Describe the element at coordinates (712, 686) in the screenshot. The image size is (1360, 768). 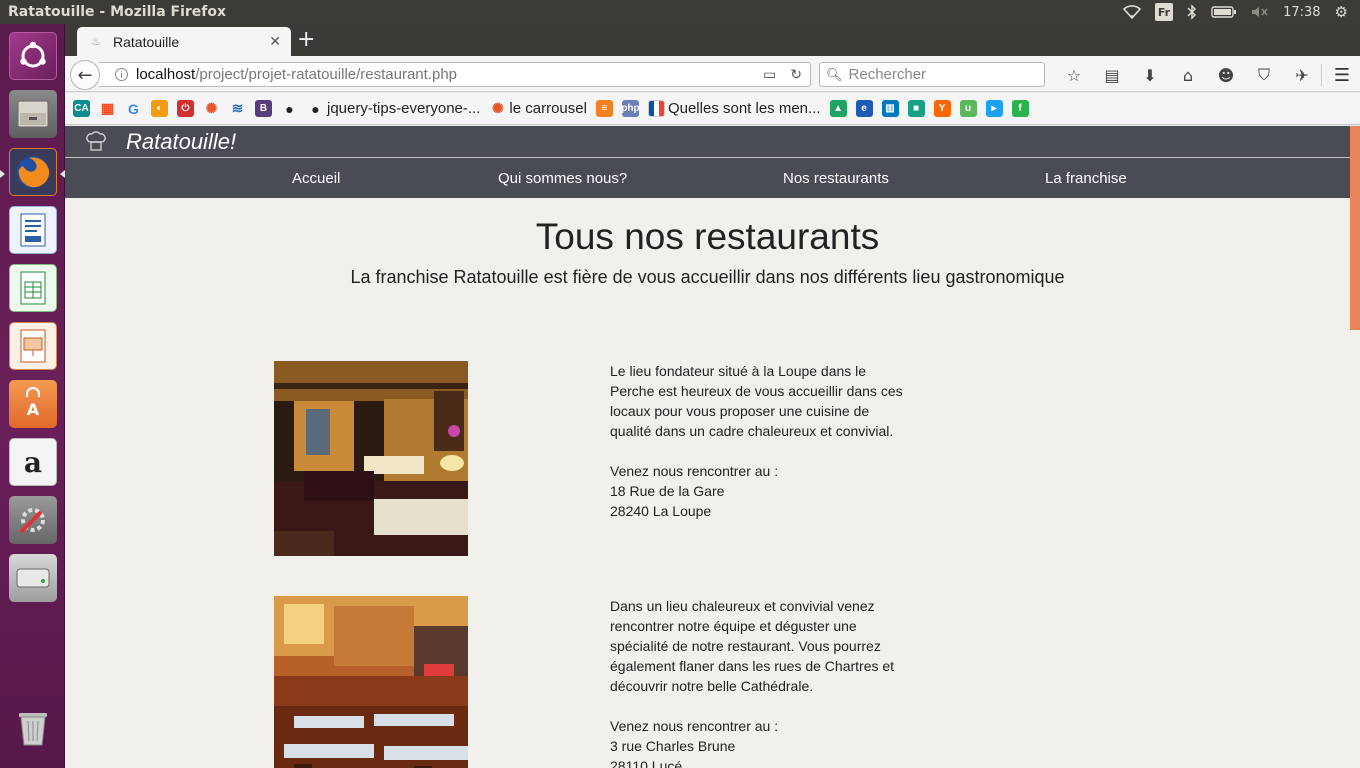
I see `description-line: découvrir notre belle Cathédrale.` at that location.